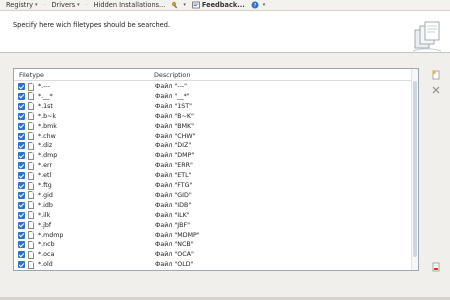 The height and width of the screenshot is (300, 450). I want to click on remove-filetype-button, so click(436, 90).